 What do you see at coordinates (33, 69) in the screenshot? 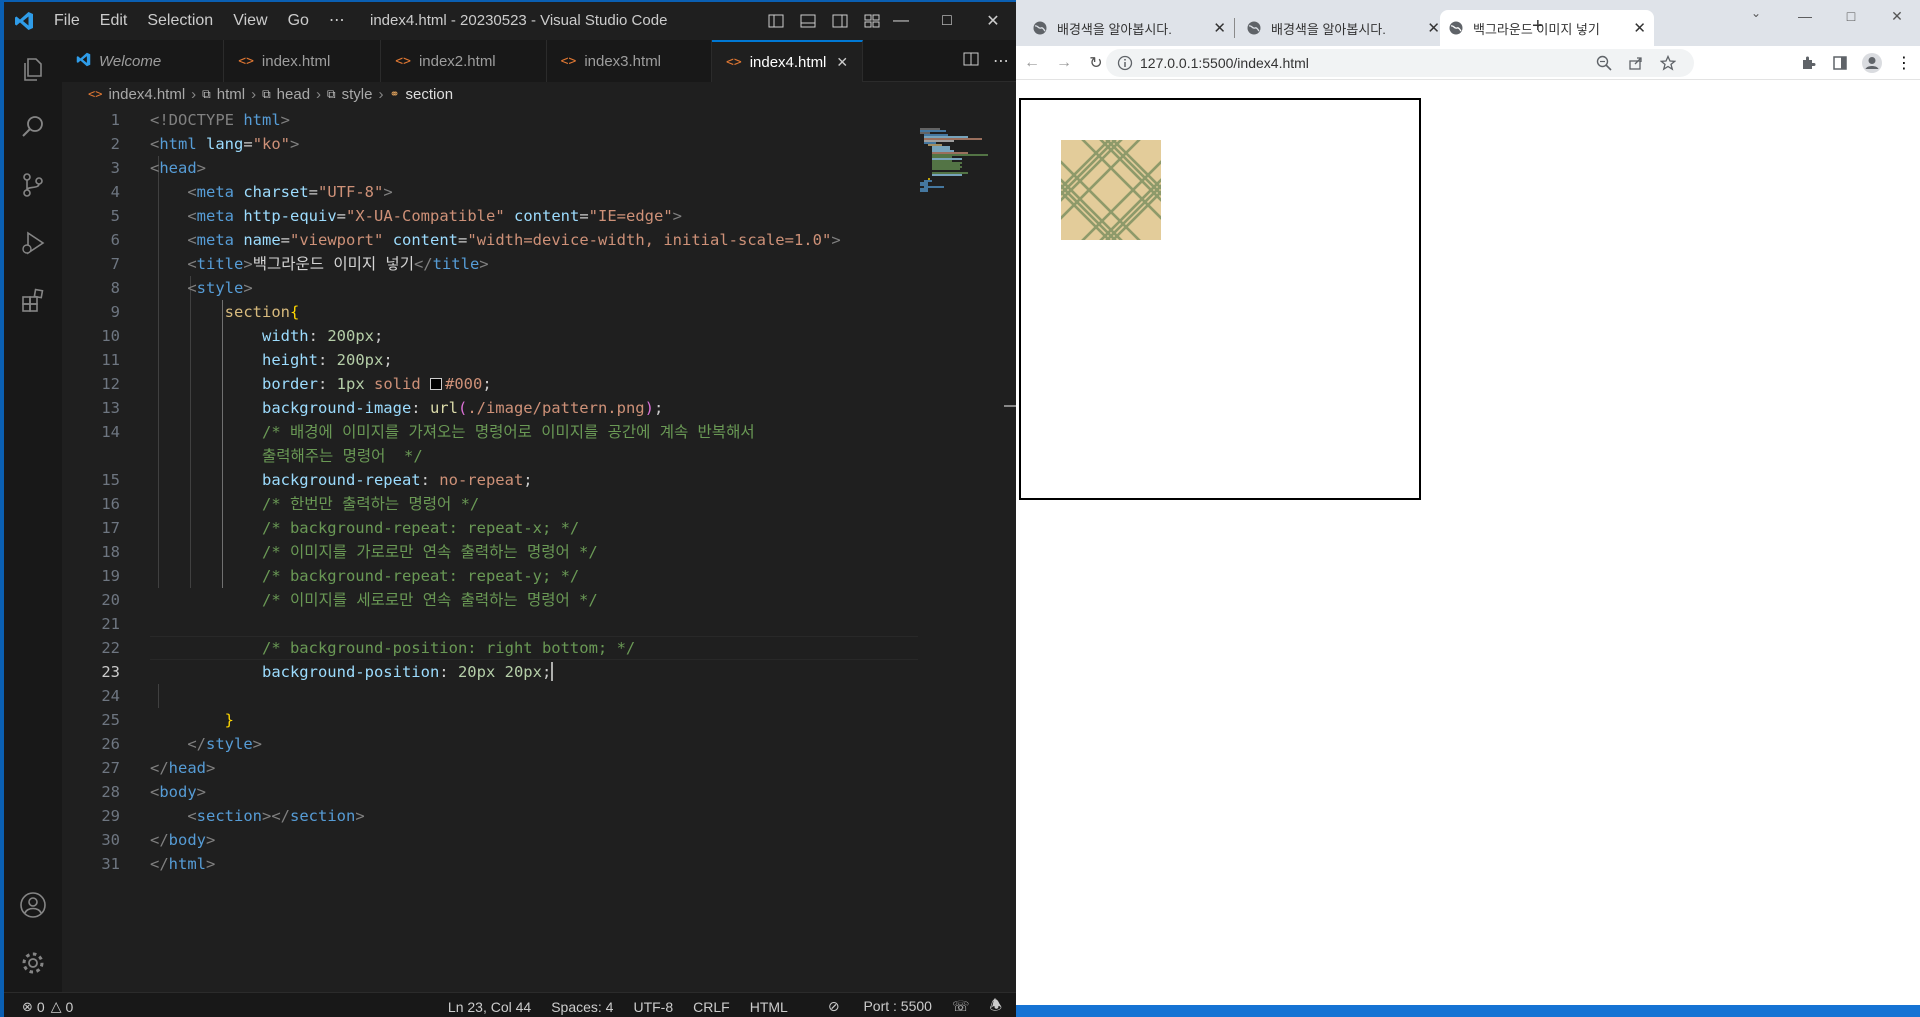
I see `explorer-icon` at bounding box center [33, 69].